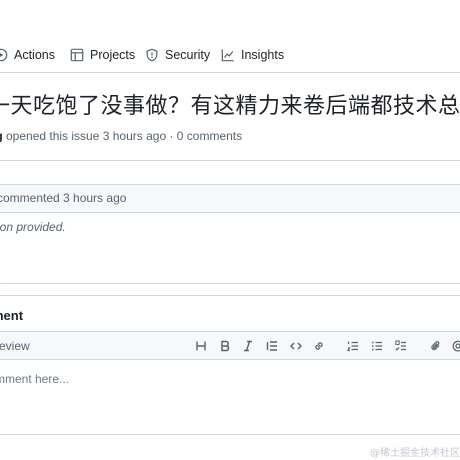 The width and height of the screenshot is (460, 460). I want to click on task-list-icon, so click(401, 346).